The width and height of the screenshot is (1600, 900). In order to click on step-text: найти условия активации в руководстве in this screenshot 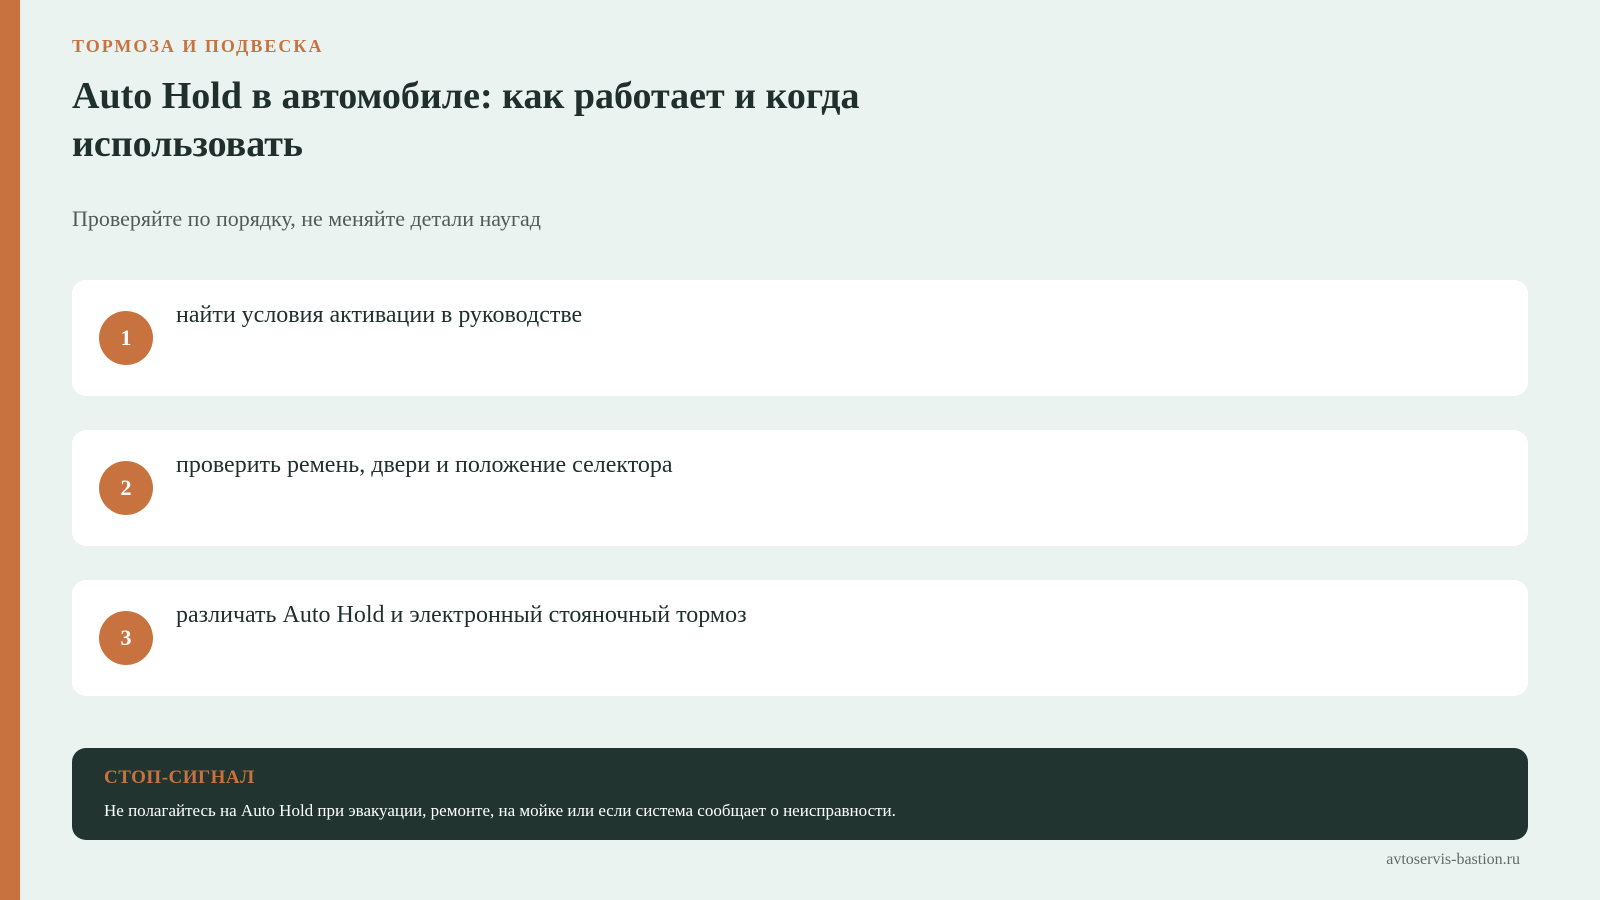, I will do `click(379, 315)`.